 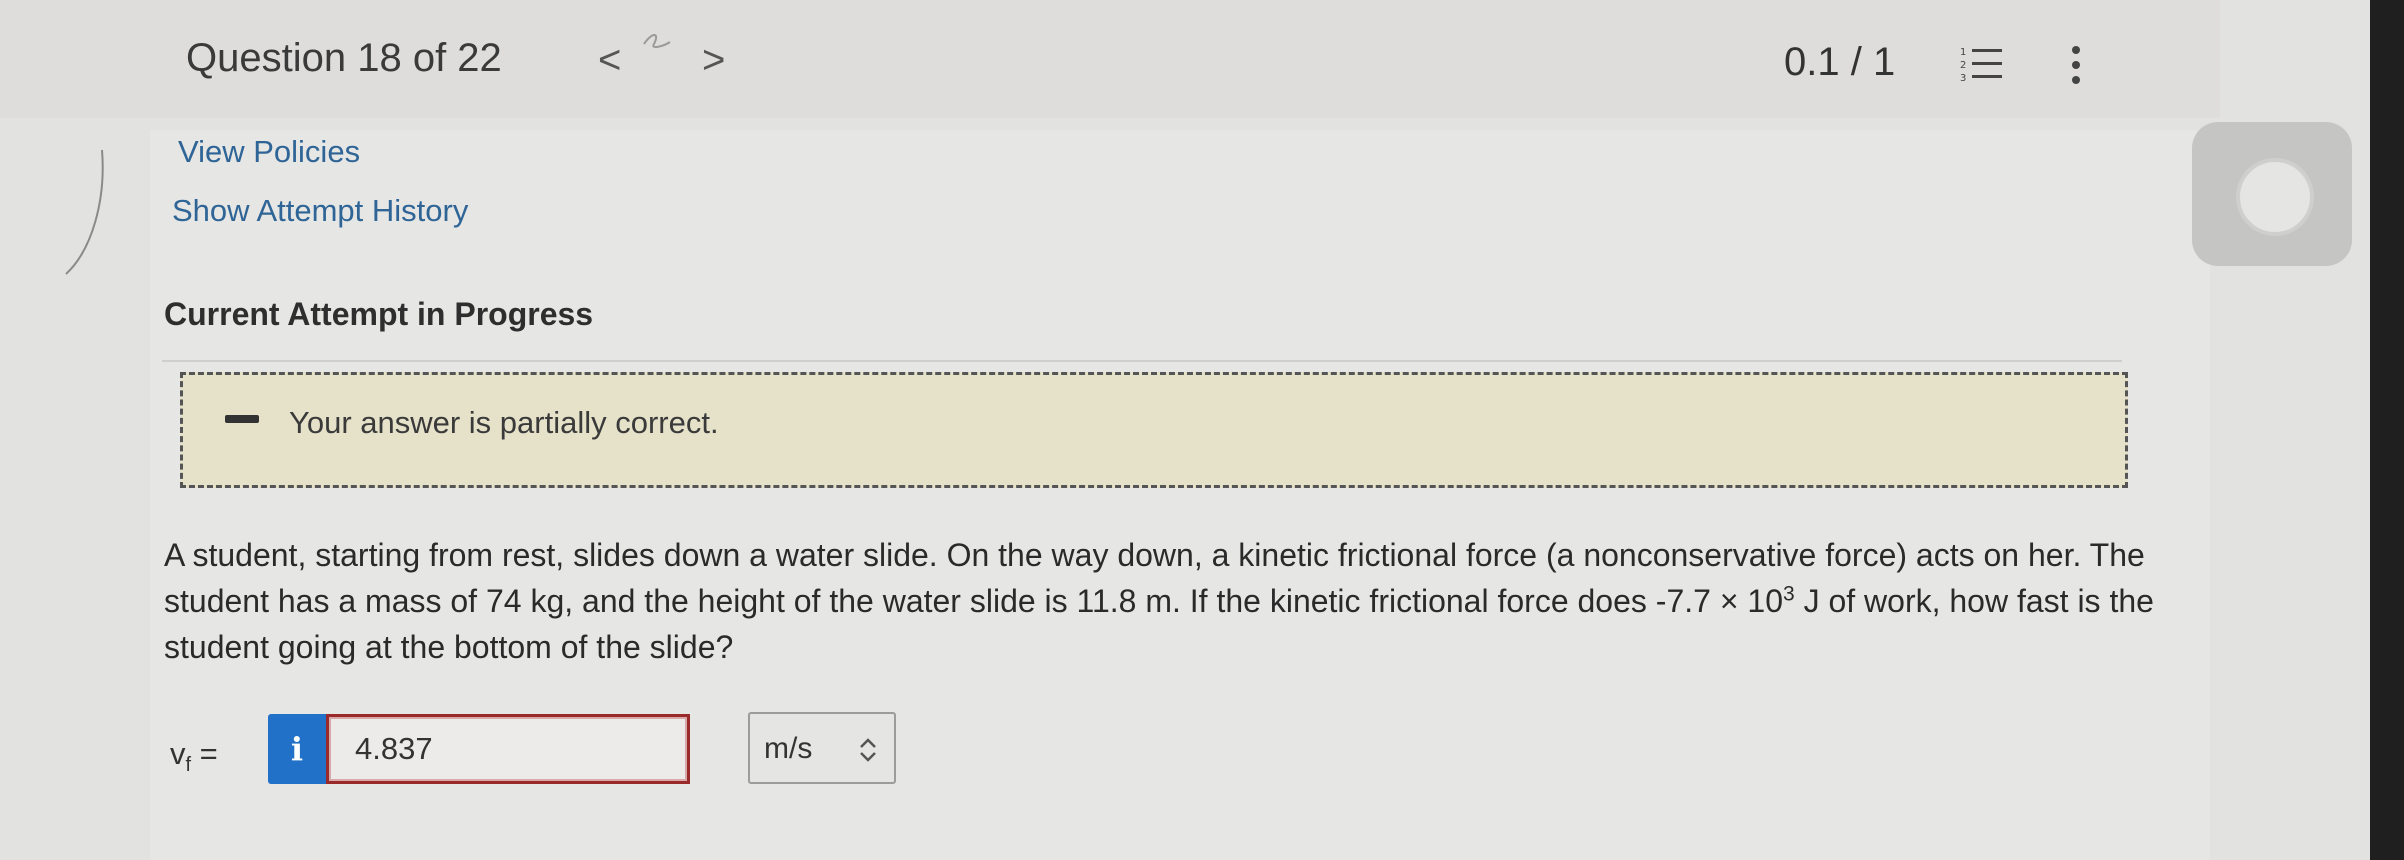 What do you see at coordinates (868, 750) in the screenshot?
I see `select-arrows-icon` at bounding box center [868, 750].